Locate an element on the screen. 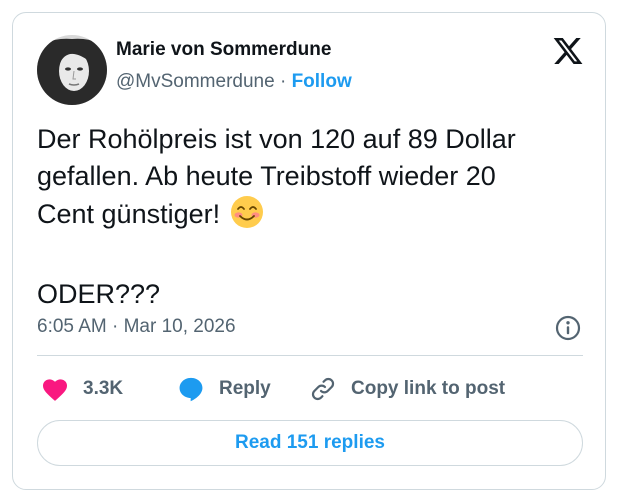  author-name: Marie von Sommerdune is located at coordinates (223, 50).